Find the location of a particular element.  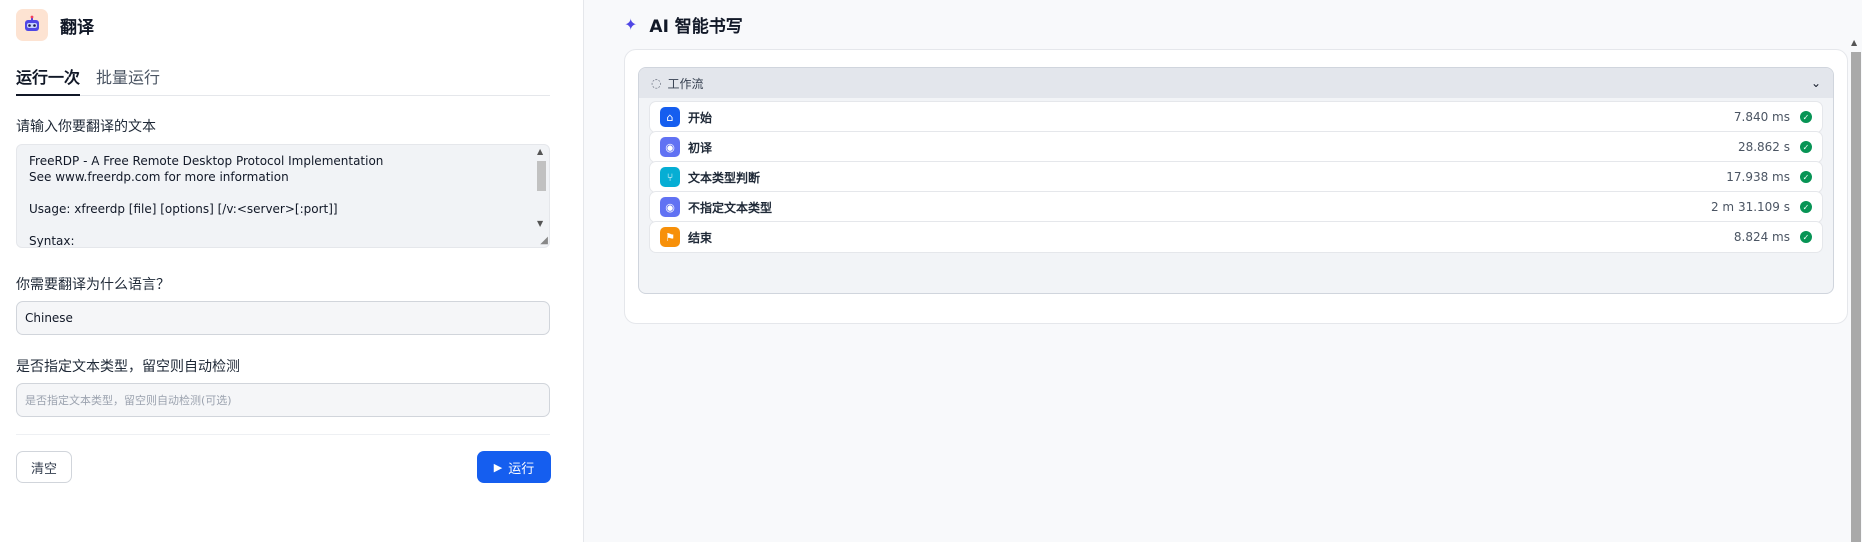

node-time: 7.840 ms is located at coordinates (1761, 117).